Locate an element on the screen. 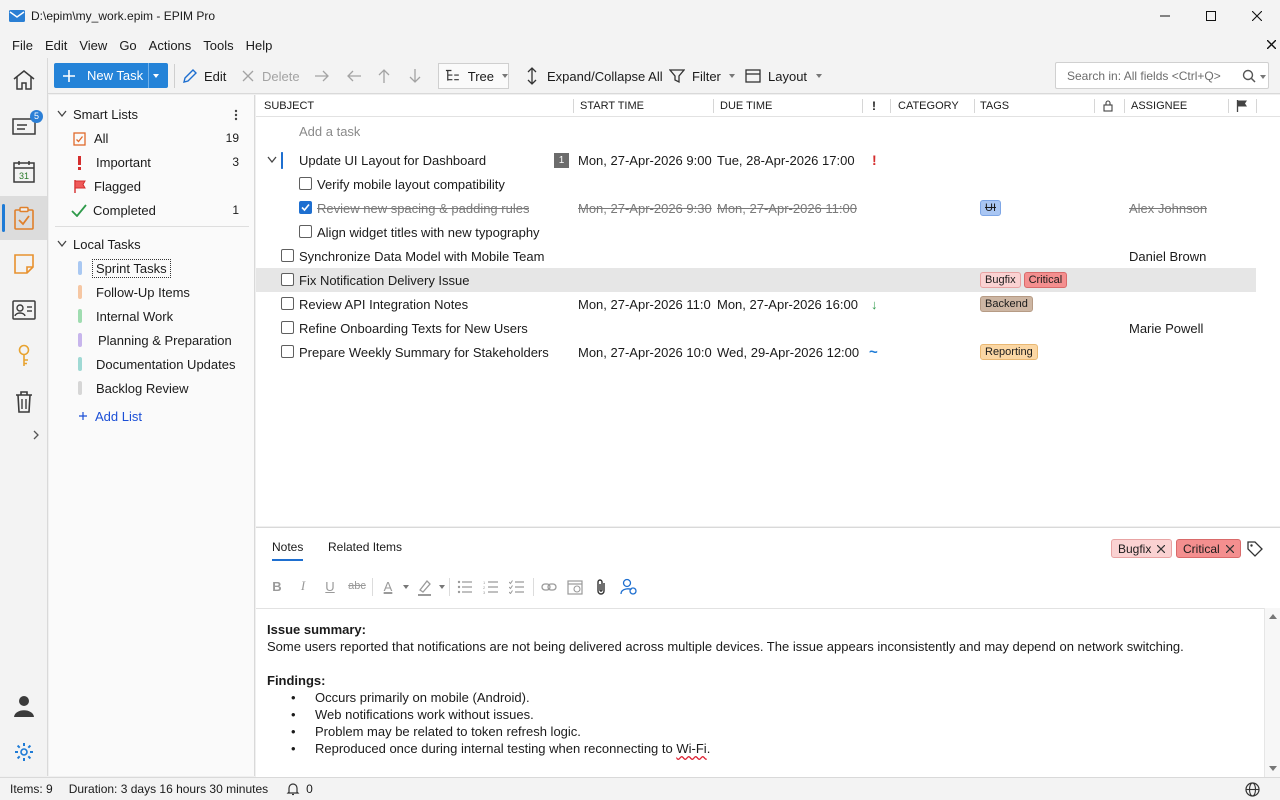 The image size is (1280, 800). filter-button: Filter is located at coordinates (702, 76).